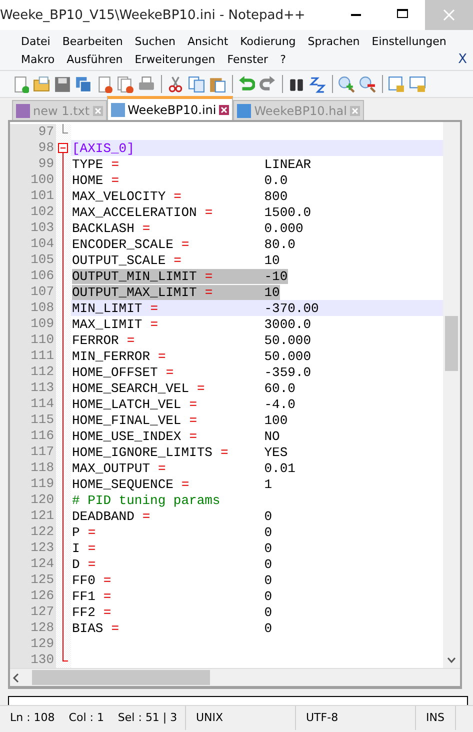  Describe the element at coordinates (38, 59) in the screenshot. I see `menu-item: Makro` at that location.